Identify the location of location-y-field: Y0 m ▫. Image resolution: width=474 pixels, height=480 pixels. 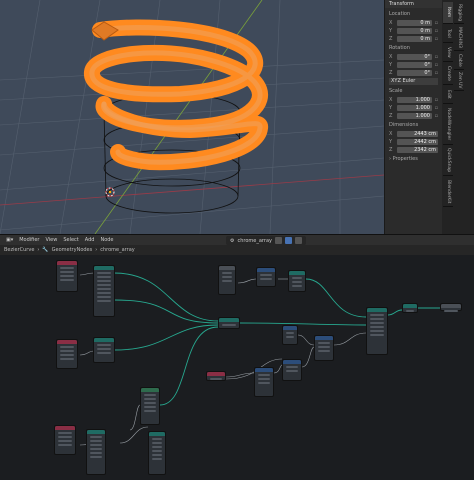
(413, 30).